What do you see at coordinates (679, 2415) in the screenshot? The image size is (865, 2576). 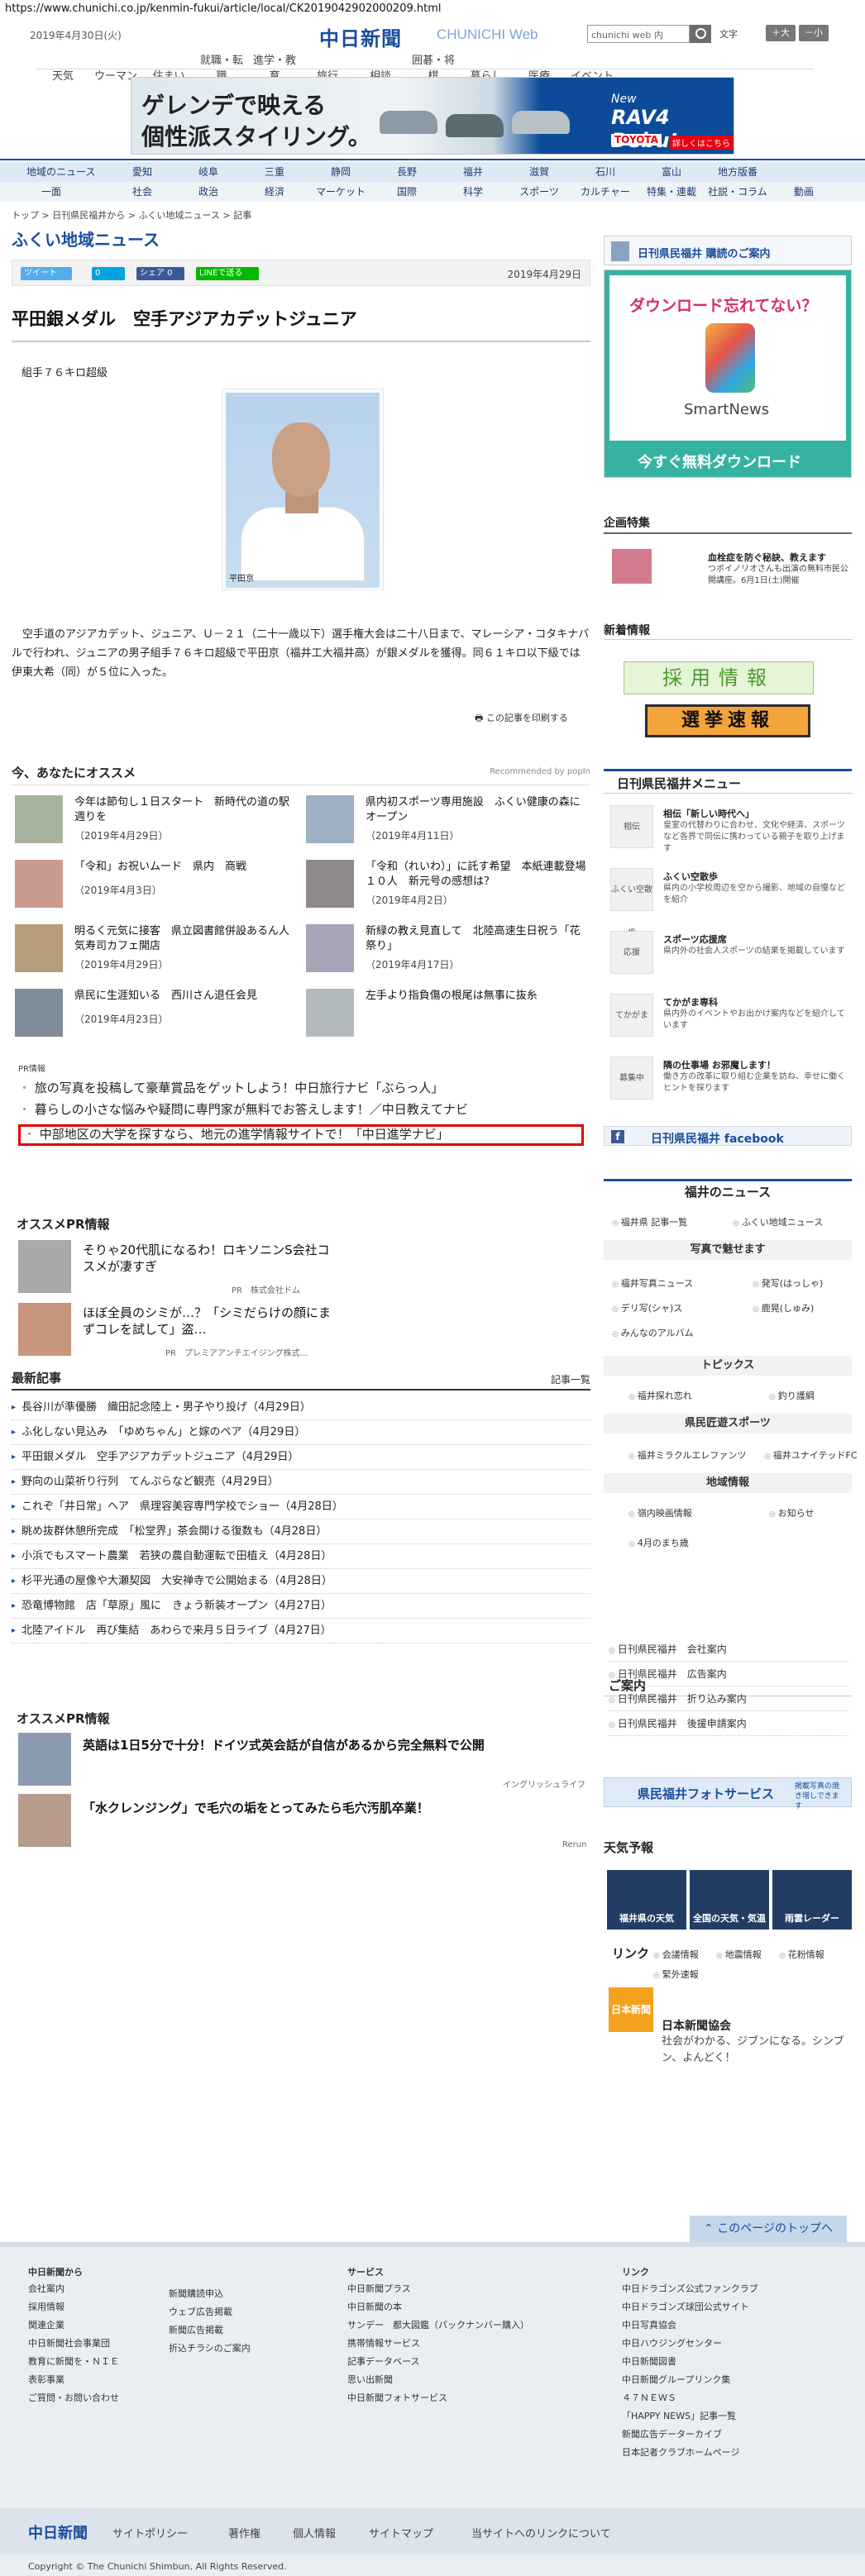 I see `footer-link: 「HAPPY NEWS」記事一覧` at bounding box center [679, 2415].